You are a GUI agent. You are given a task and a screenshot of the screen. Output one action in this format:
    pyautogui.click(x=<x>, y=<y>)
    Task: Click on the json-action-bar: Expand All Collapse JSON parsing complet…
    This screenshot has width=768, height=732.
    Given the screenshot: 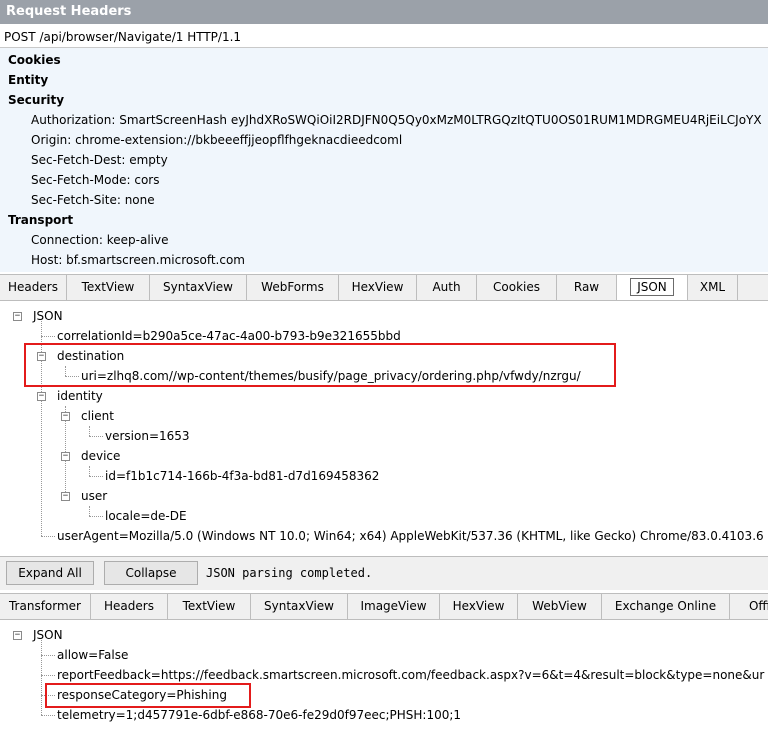 What is the action you would take?
    pyautogui.click(x=384, y=573)
    